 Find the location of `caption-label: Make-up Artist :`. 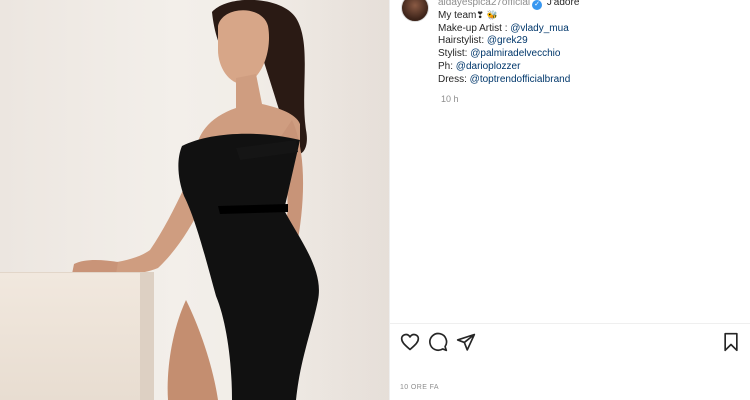

caption-label: Make-up Artist : is located at coordinates (474, 28).